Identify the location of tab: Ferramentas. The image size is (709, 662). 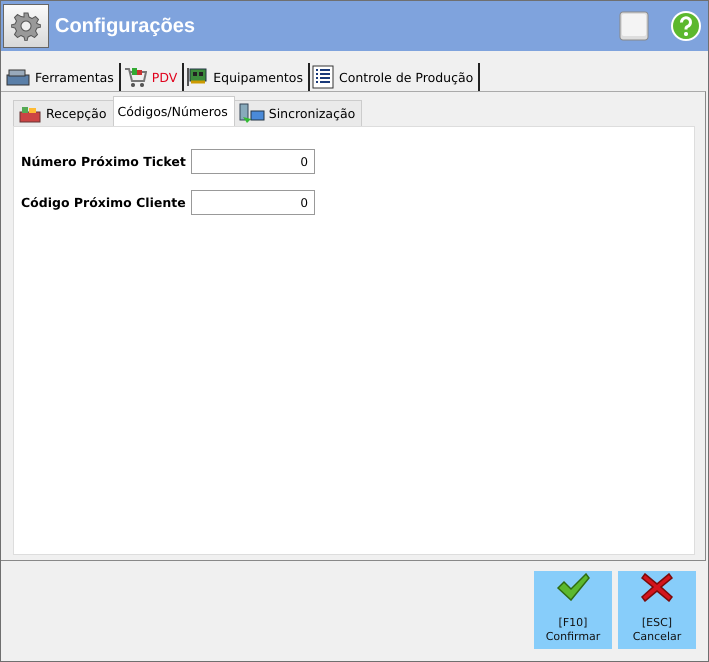
(62, 77).